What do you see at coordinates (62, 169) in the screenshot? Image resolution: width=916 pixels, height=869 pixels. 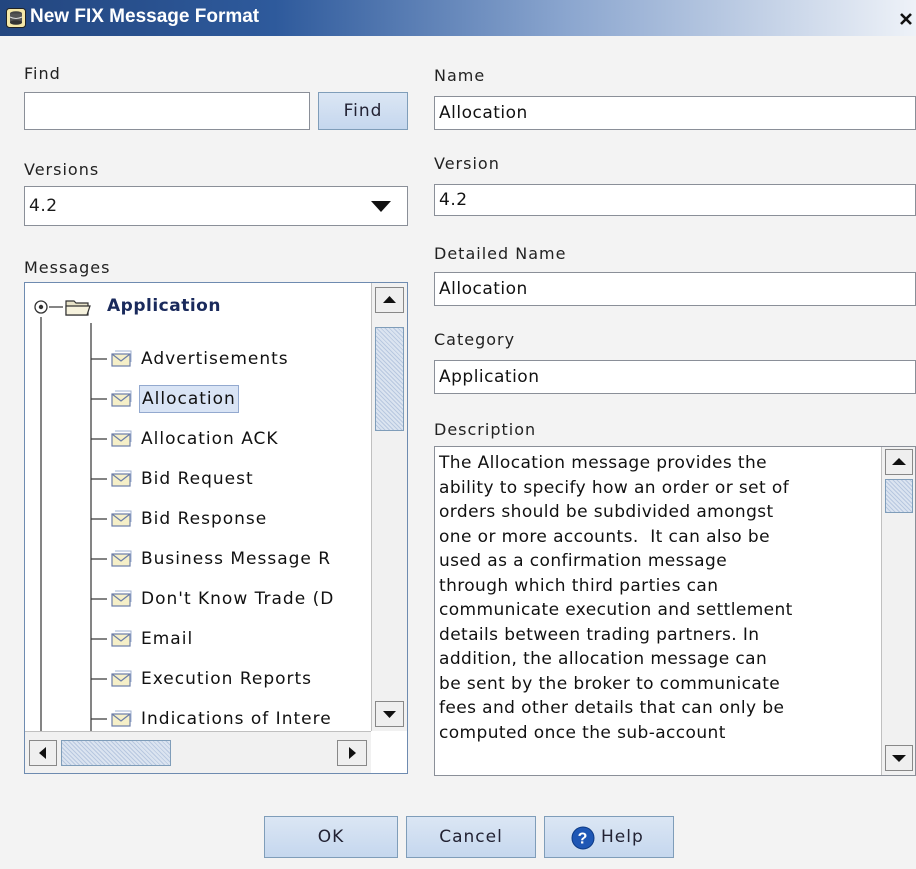 I see `versions-label: Versions` at bounding box center [62, 169].